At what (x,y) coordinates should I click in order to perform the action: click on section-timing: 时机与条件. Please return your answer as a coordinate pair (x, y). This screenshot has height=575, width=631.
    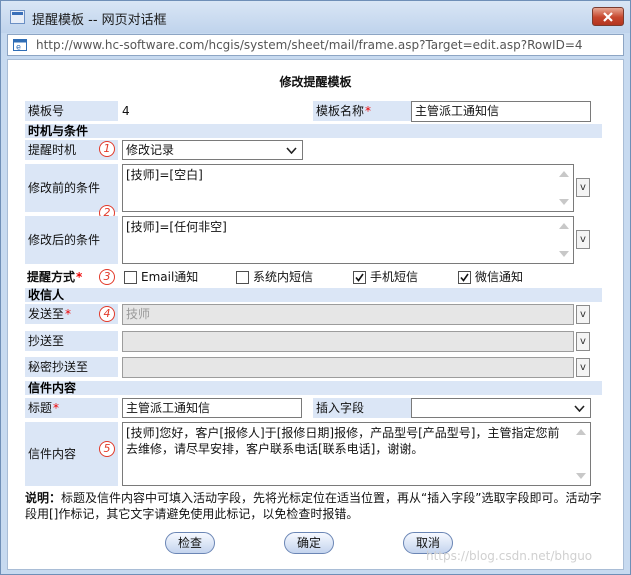
    Looking at the image, I should click on (313, 131).